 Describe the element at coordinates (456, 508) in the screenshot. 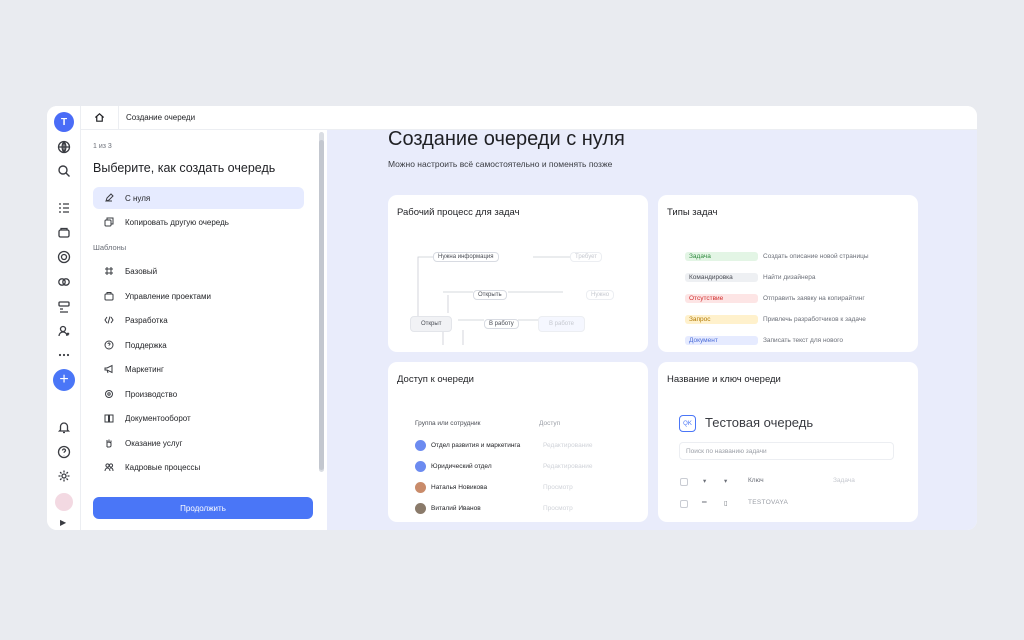

I see `member-name: Виталий Иванов` at that location.